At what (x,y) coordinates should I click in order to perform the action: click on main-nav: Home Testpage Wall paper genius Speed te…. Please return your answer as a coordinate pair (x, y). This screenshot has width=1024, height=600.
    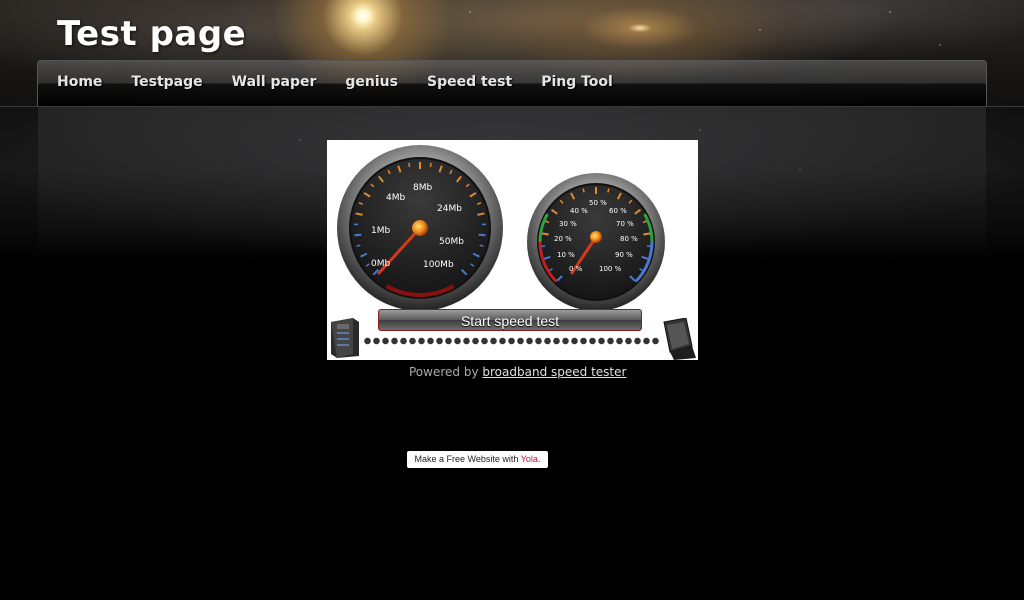
    Looking at the image, I should click on (512, 83).